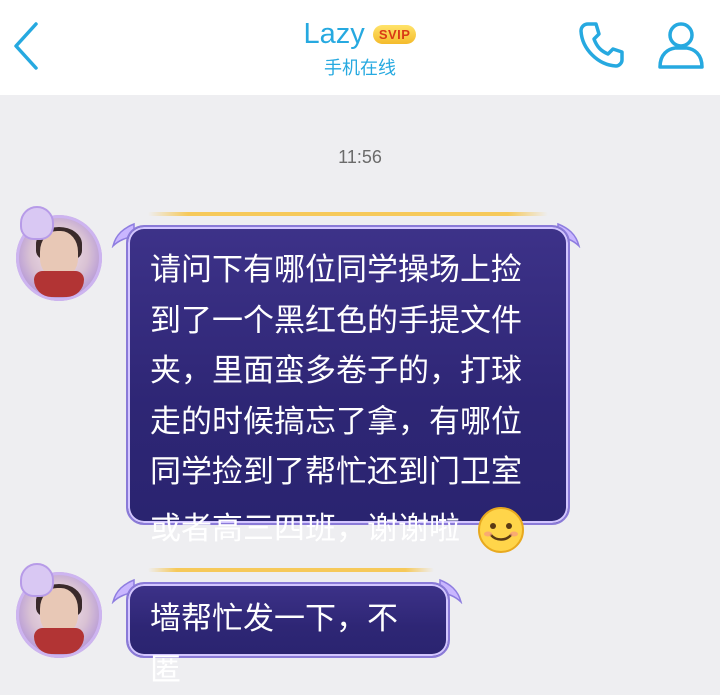  Describe the element at coordinates (394, 34) in the screenshot. I see `vip-badge: SVIP` at that location.